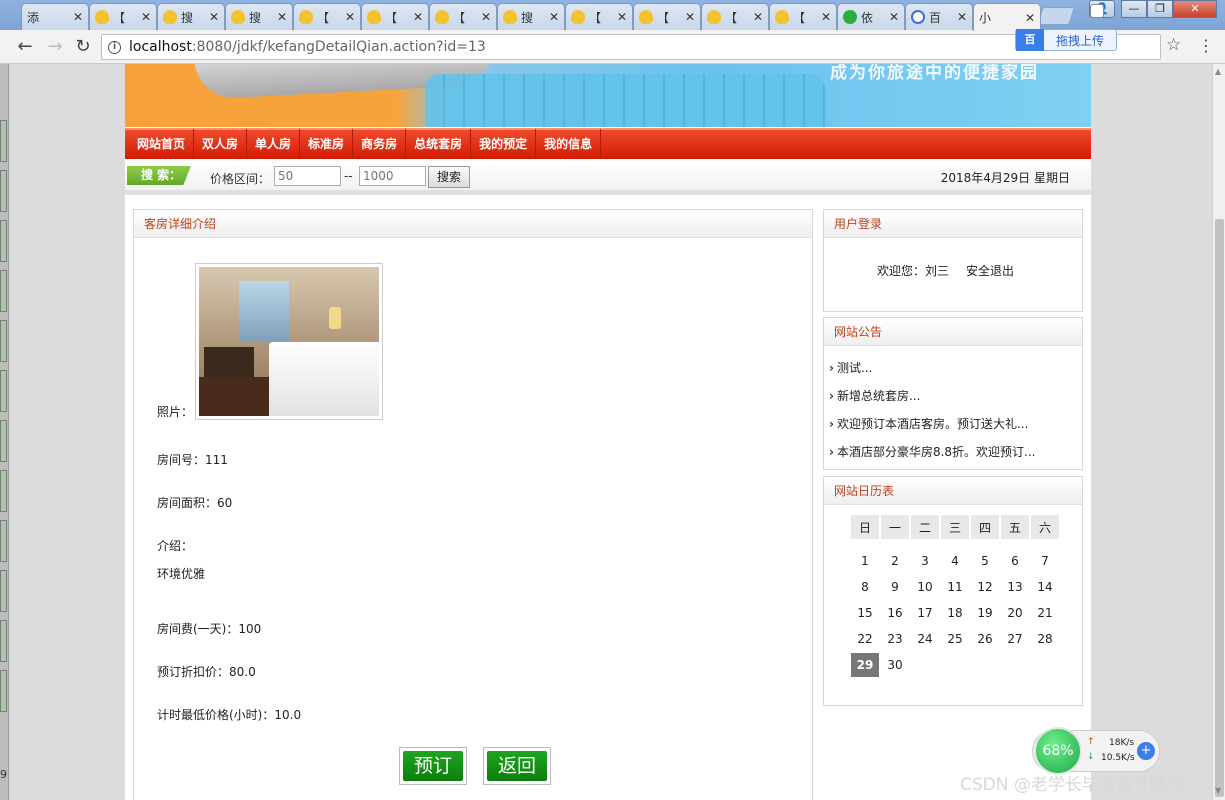 The image size is (1225, 800). I want to click on back-icon: ←, so click(25, 47).